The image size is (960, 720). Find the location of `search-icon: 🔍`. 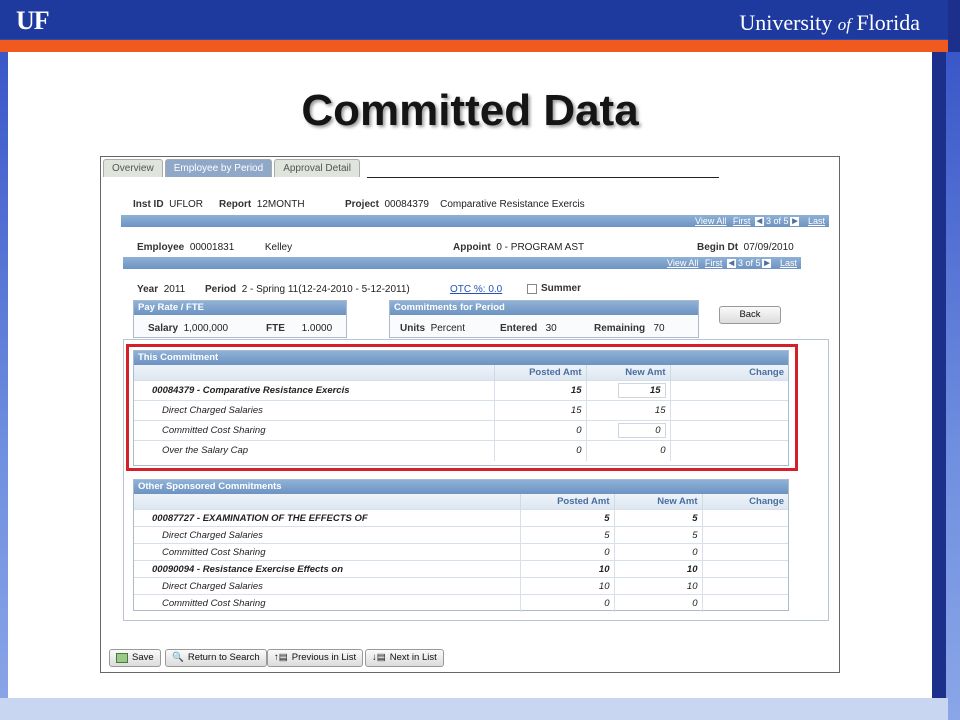

search-icon: 🔍 is located at coordinates (178, 657).